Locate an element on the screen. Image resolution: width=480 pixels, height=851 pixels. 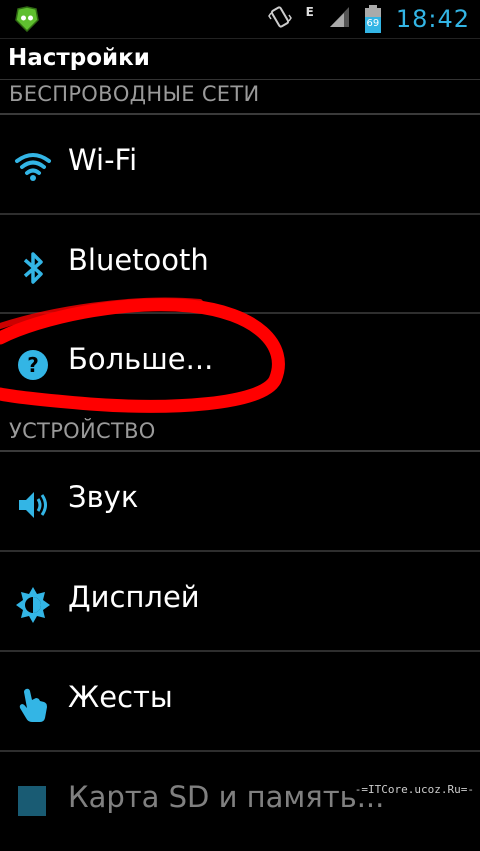
battery-icon: 69 is located at coordinates (373, 19).